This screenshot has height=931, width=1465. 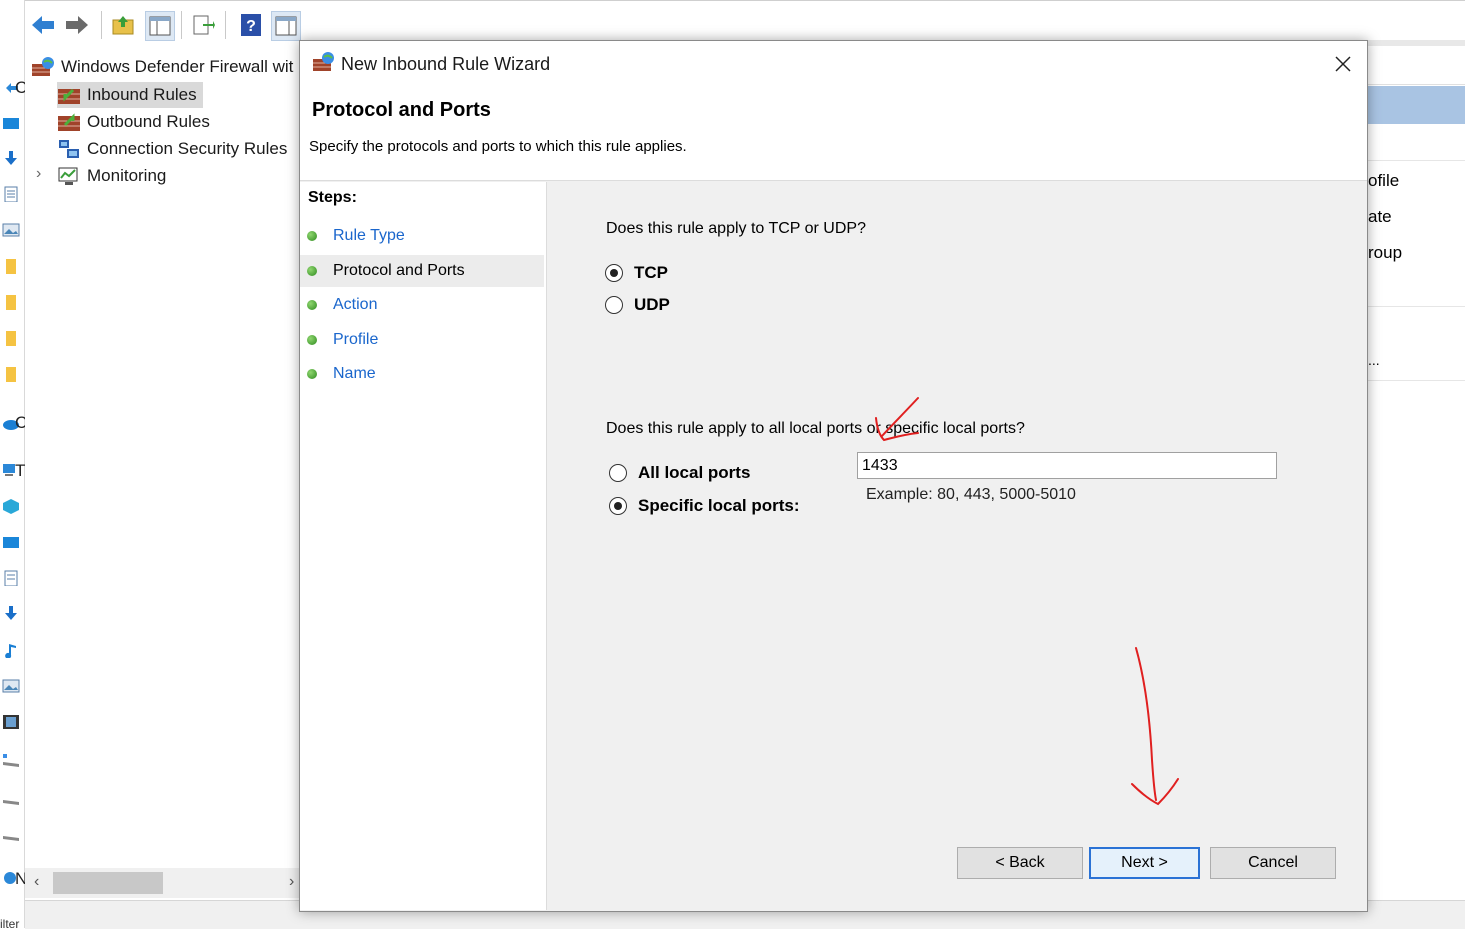 I want to click on radio-all-local-ports: All local ports, so click(x=679, y=473).